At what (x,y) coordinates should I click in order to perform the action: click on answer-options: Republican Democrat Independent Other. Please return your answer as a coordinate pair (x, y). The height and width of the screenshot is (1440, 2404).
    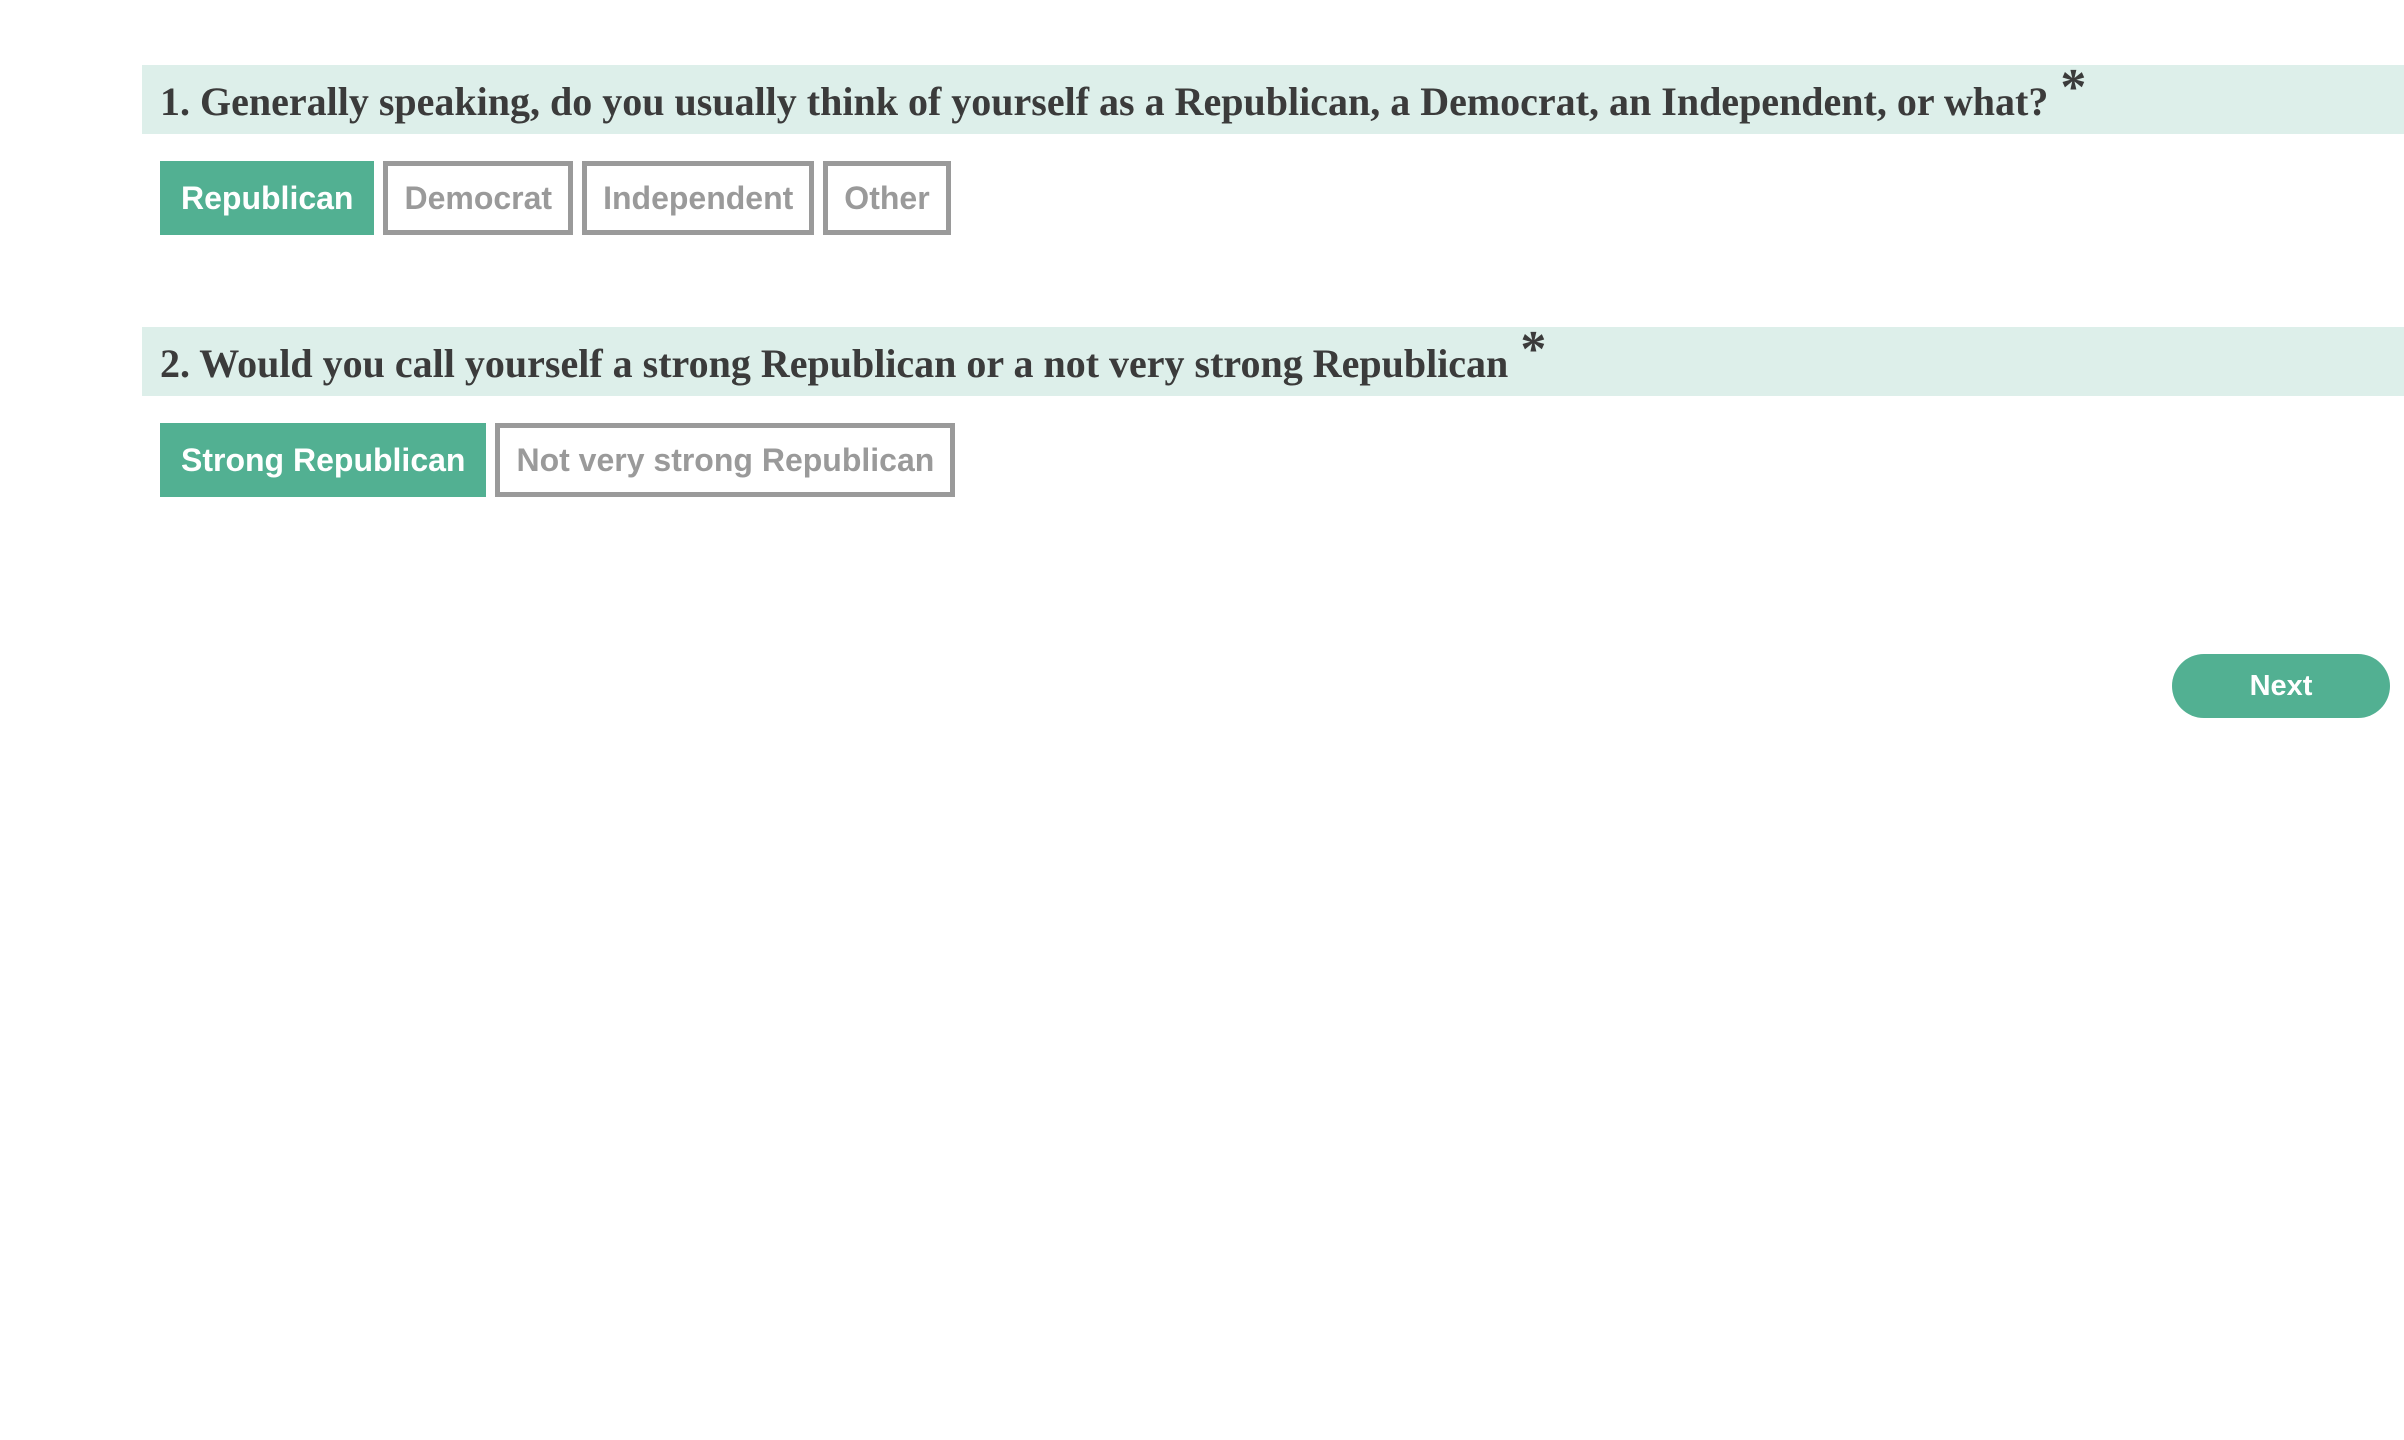
    Looking at the image, I should click on (1282, 198).